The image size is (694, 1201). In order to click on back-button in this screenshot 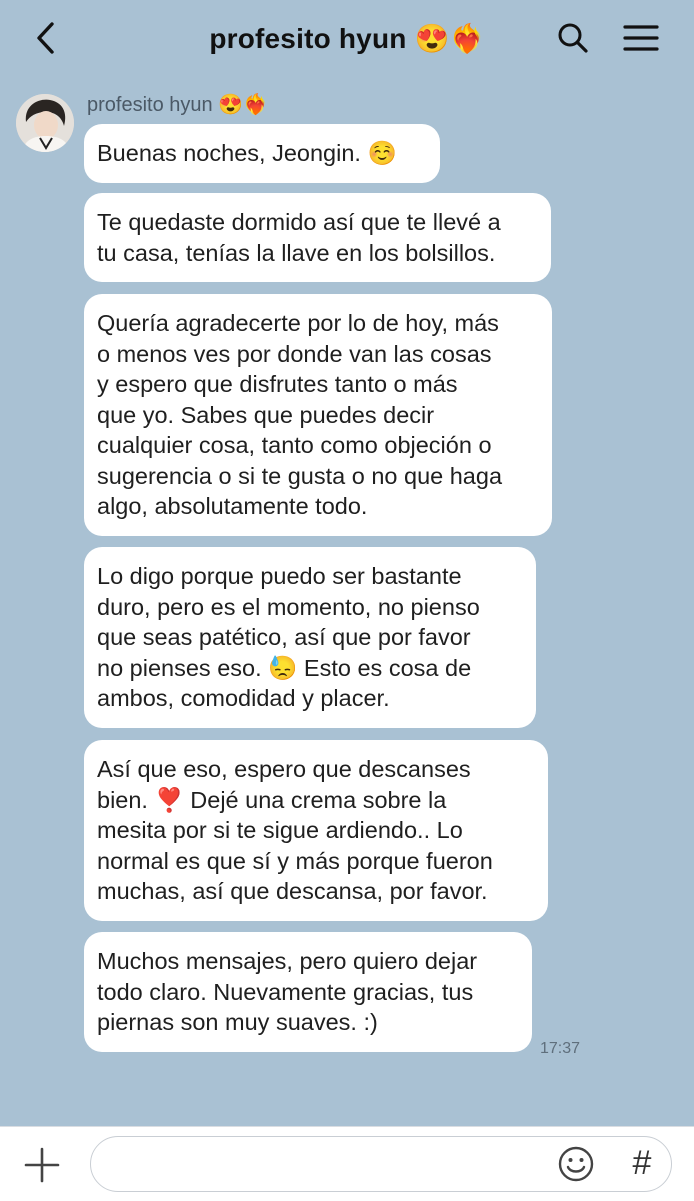, I will do `click(46, 38)`.